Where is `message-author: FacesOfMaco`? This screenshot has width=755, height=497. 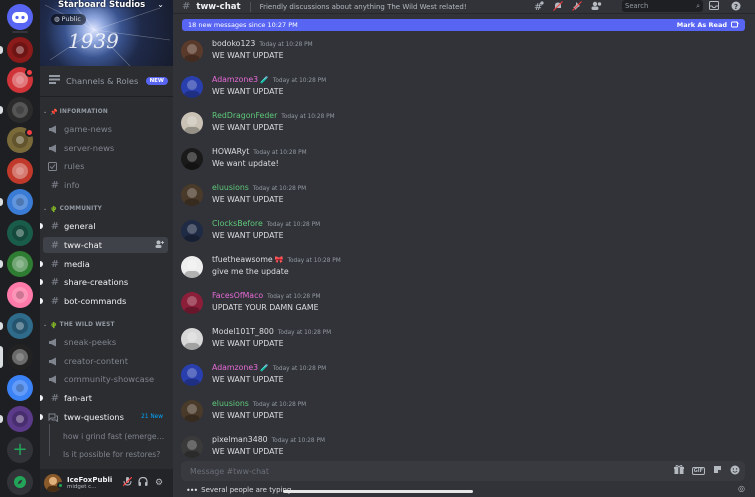 message-author: FacesOfMaco is located at coordinates (237, 295).